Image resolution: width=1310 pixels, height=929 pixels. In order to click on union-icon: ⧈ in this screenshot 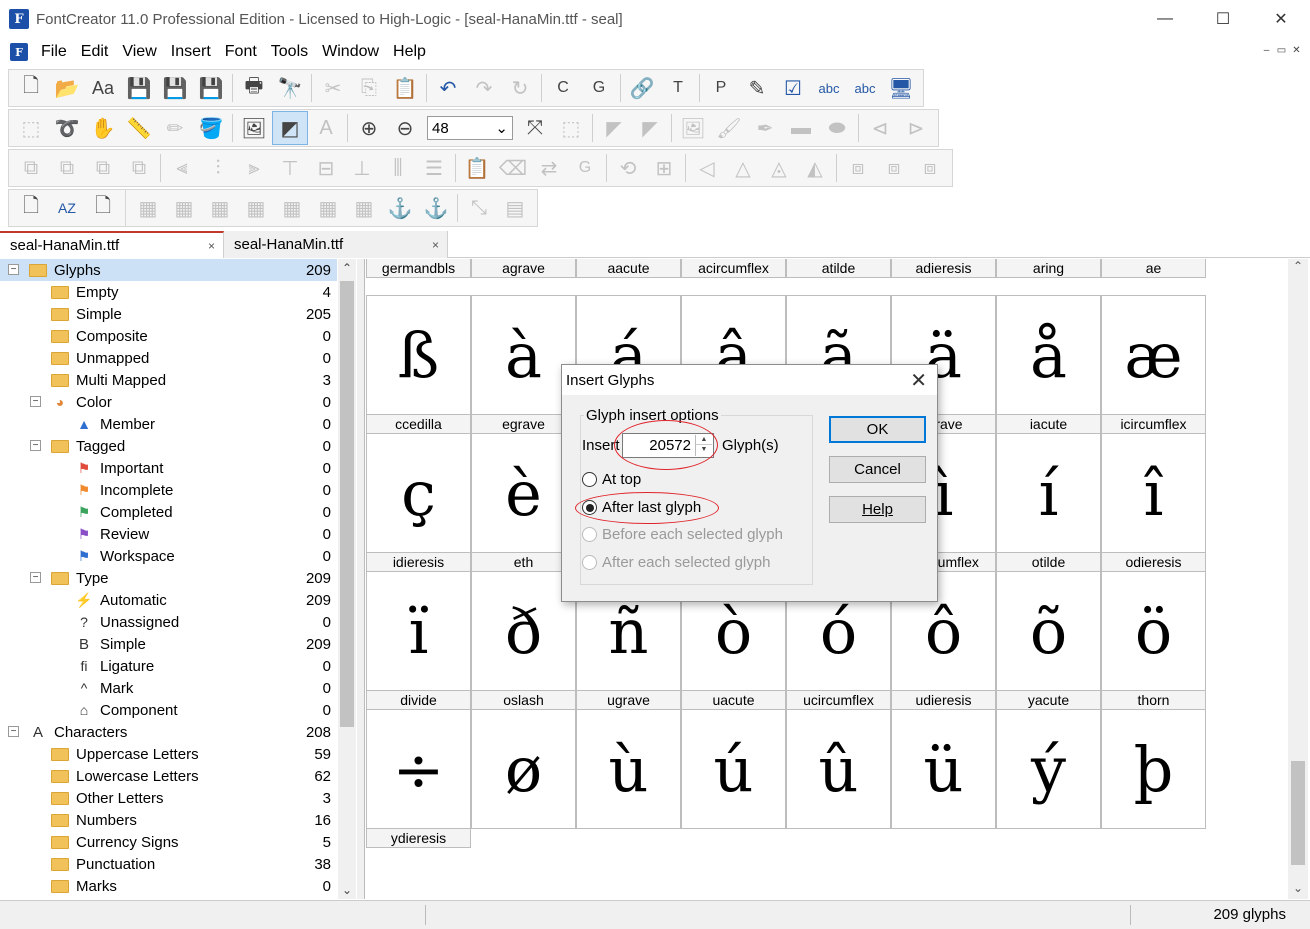, I will do `click(858, 168)`.